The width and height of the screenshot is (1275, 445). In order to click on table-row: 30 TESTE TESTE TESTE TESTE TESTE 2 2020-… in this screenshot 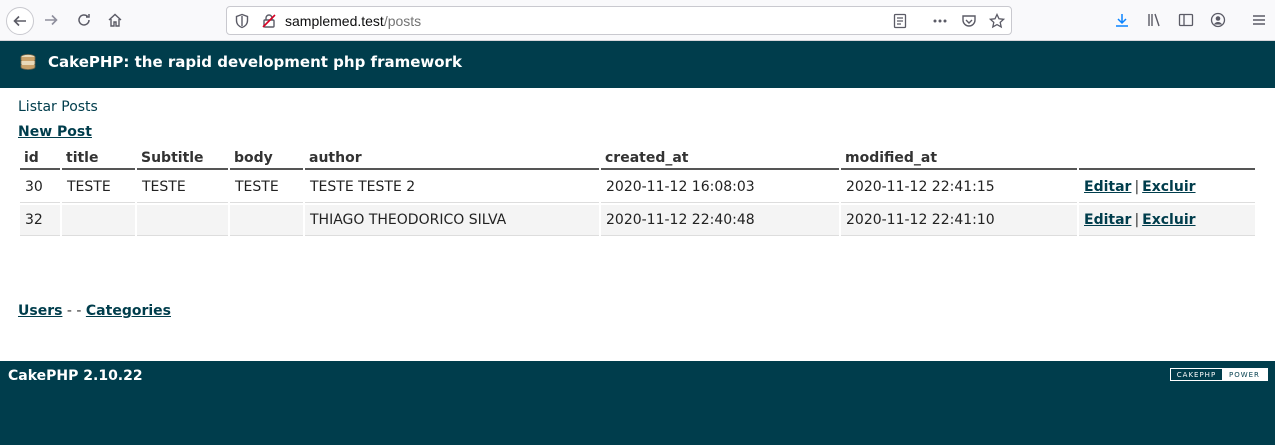, I will do `click(637, 187)`.